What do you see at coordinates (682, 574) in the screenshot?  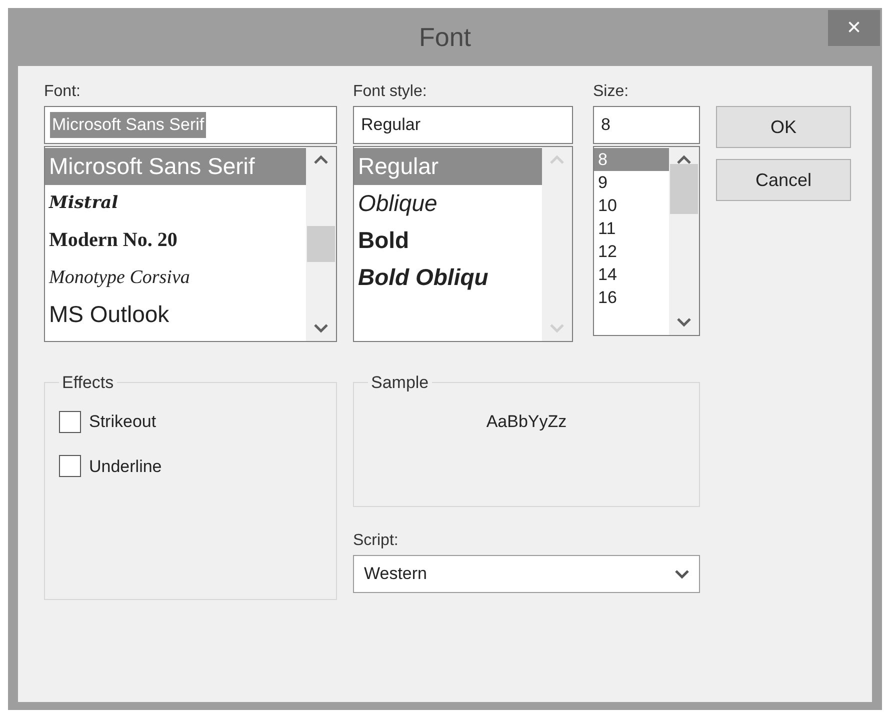 I see `caret-icon` at bounding box center [682, 574].